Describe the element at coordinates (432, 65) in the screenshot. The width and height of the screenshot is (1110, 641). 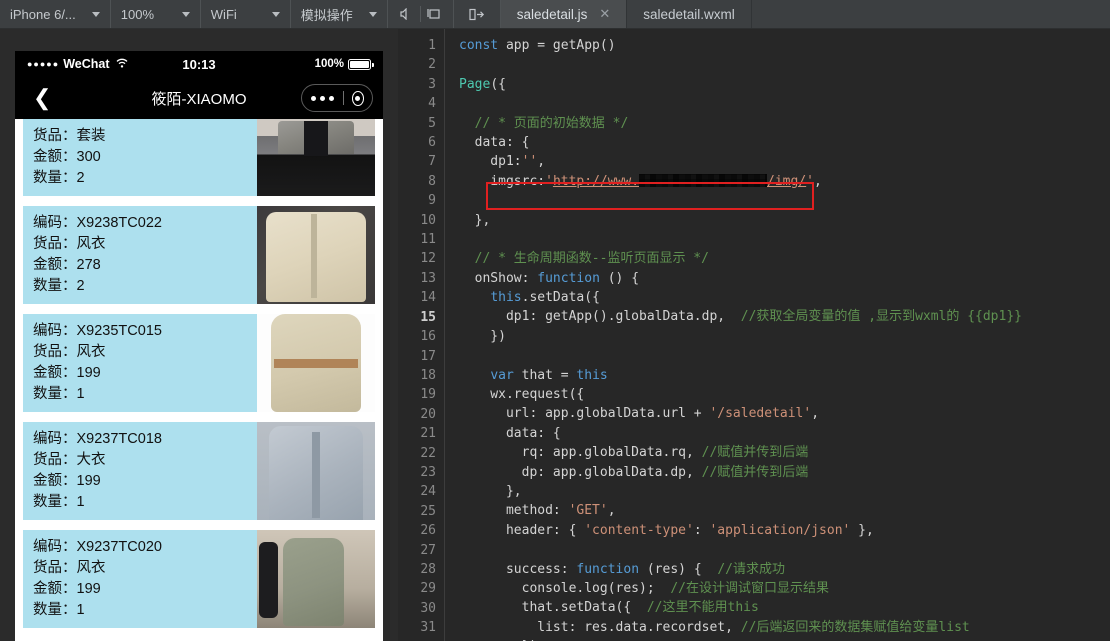
I see `line-number: 2` at that location.